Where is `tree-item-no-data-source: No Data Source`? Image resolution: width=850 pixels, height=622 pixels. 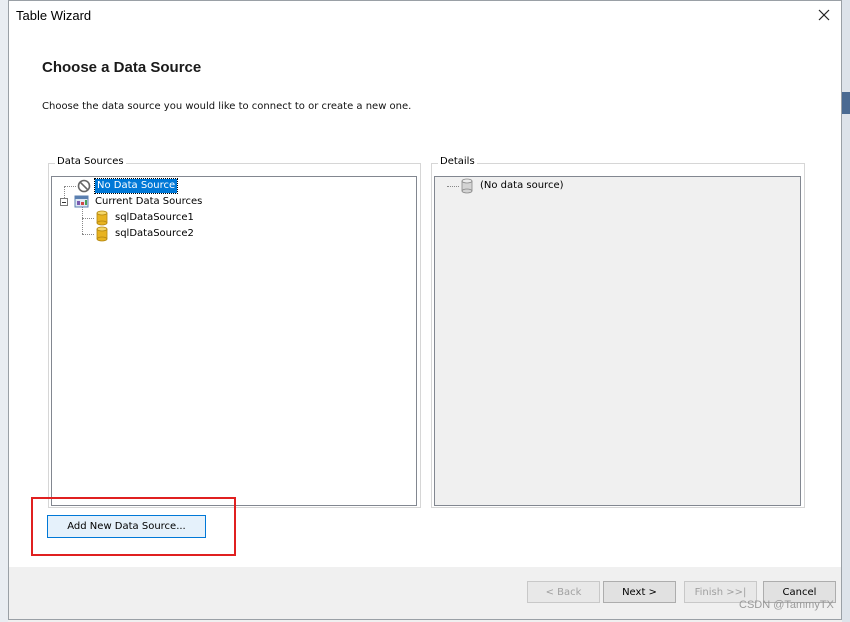 tree-item-no-data-source: No Data Source is located at coordinates (127, 186).